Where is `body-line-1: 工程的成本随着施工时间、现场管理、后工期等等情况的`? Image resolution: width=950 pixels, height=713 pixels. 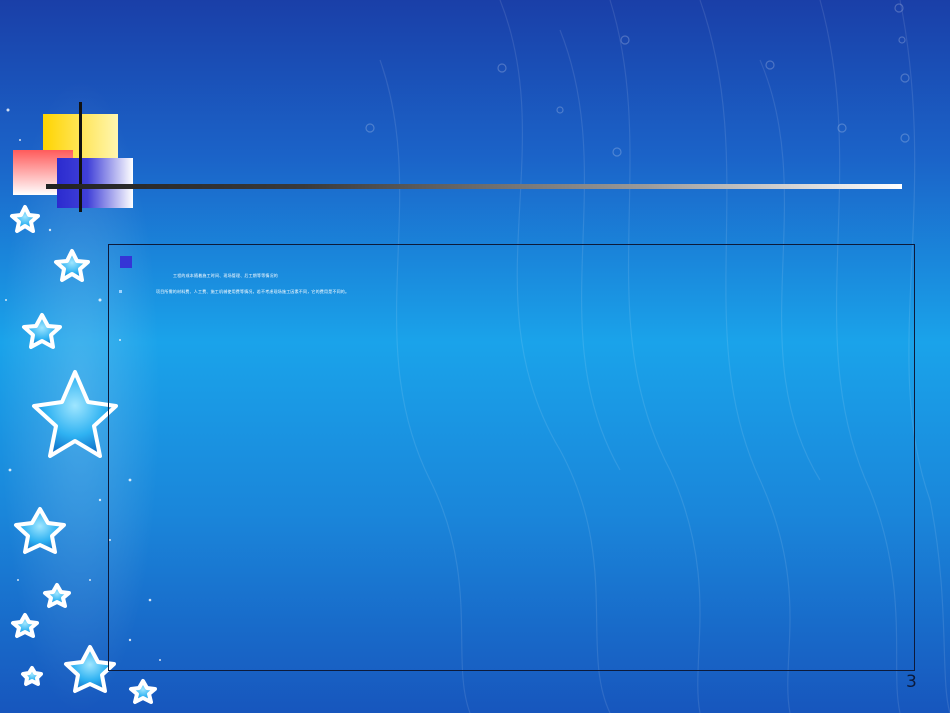
body-line-1: 工程的成本随着施工时间、现场管理、后工期等等情况的 is located at coordinates (225, 275).